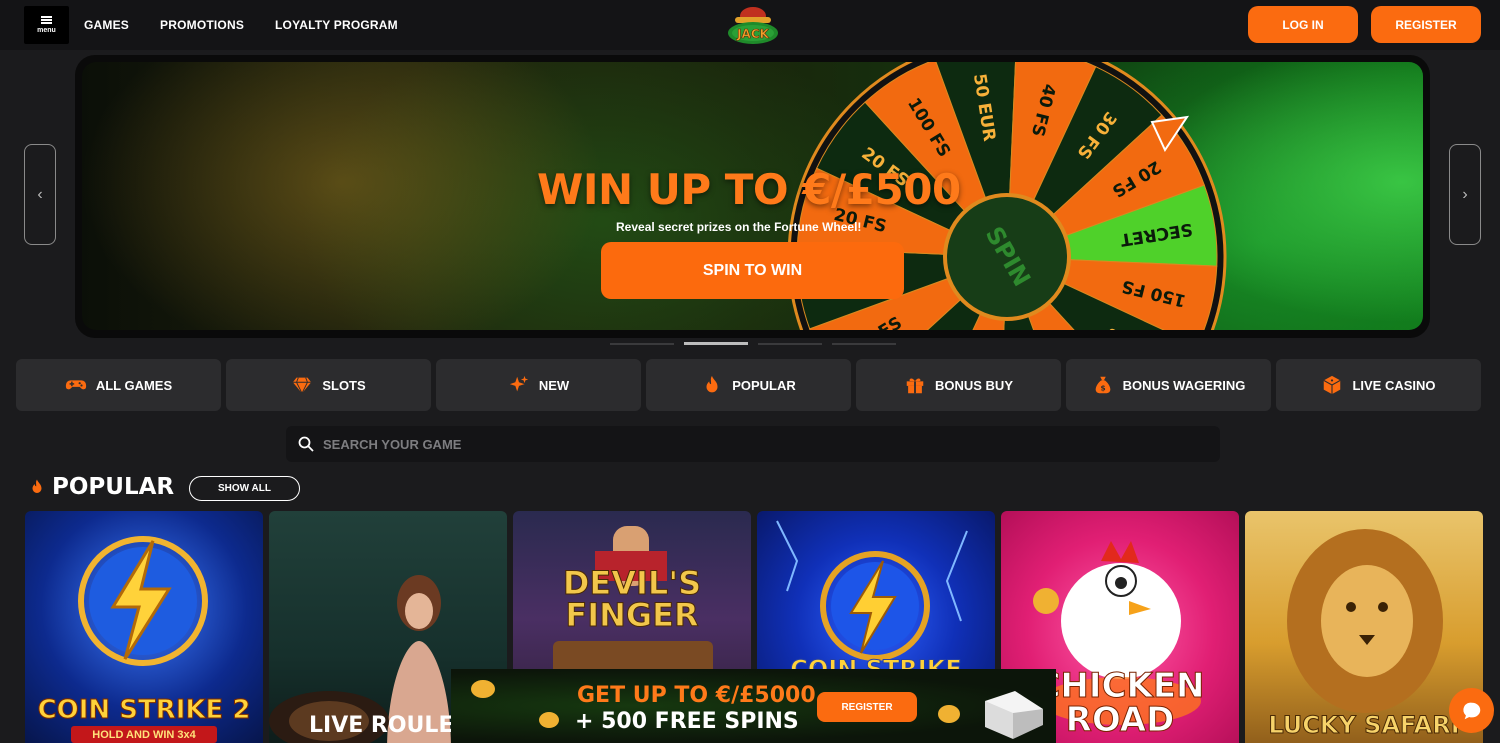  What do you see at coordinates (144, 627) in the screenshot?
I see `game-card: COIN STRIKE 2 HOLD AND WIN 3x4` at bounding box center [144, 627].